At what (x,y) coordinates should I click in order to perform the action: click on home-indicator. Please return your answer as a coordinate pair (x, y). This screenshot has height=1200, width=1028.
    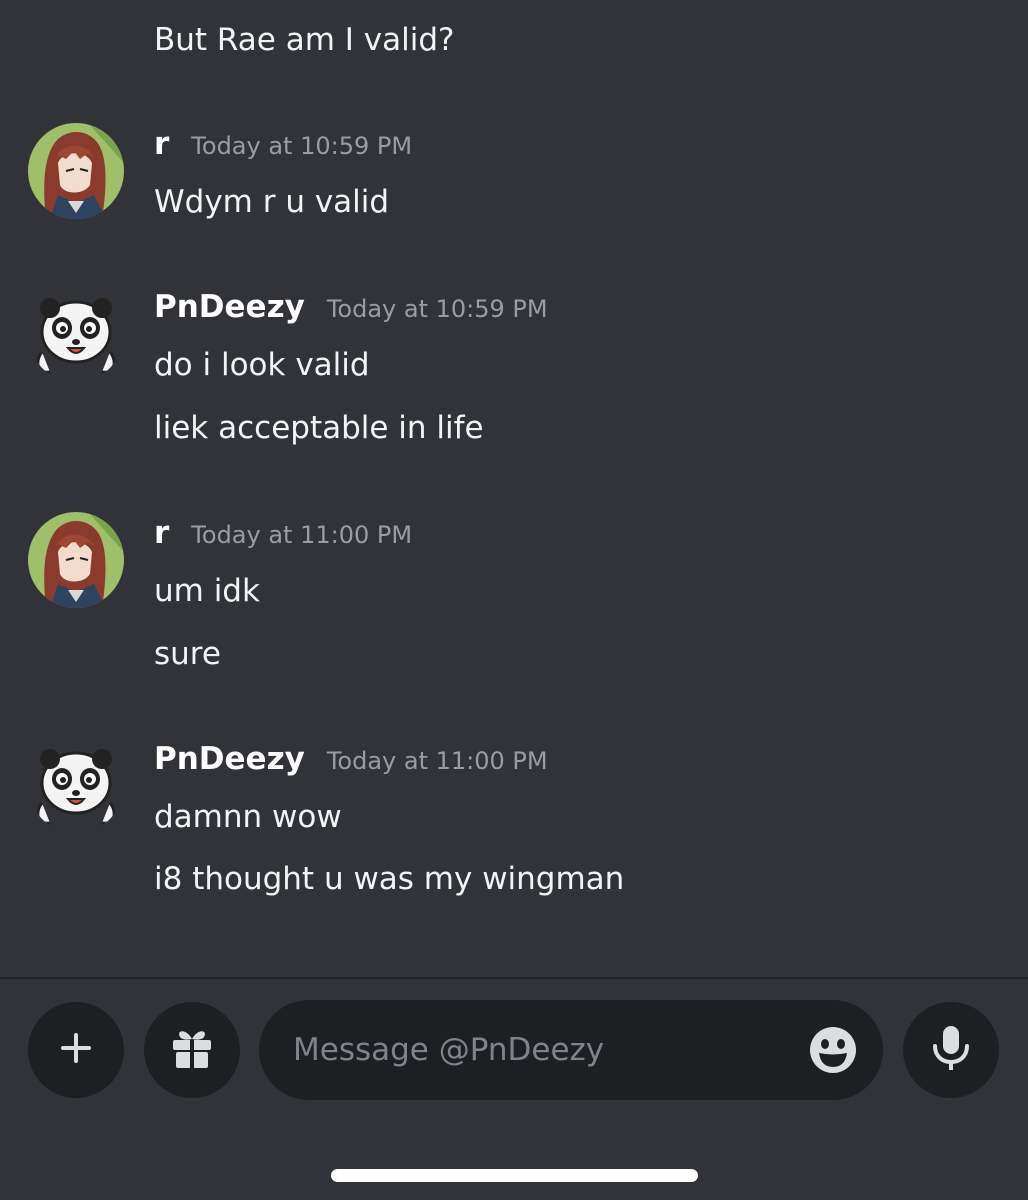
    Looking at the image, I should click on (514, 1175).